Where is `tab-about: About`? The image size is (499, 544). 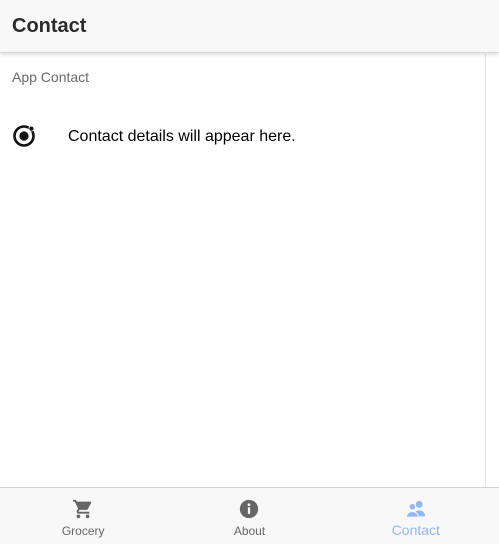 tab-about: About is located at coordinates (249, 516).